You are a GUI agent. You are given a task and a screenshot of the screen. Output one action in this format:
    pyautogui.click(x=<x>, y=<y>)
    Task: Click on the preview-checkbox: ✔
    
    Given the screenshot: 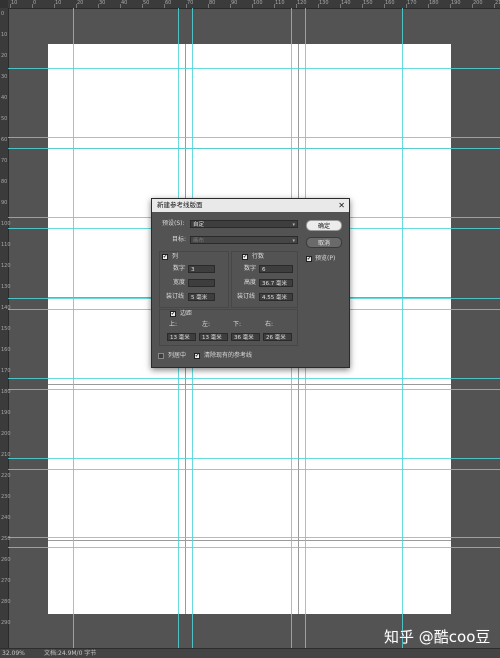 What is the action you would take?
    pyautogui.click(x=309, y=259)
    